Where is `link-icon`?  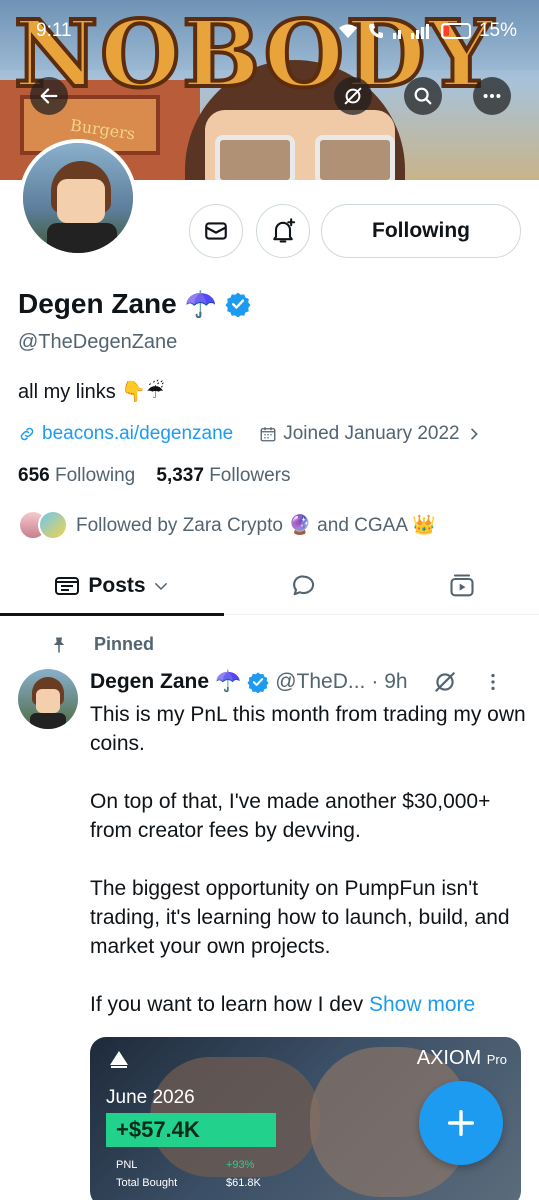 link-icon is located at coordinates (27, 434).